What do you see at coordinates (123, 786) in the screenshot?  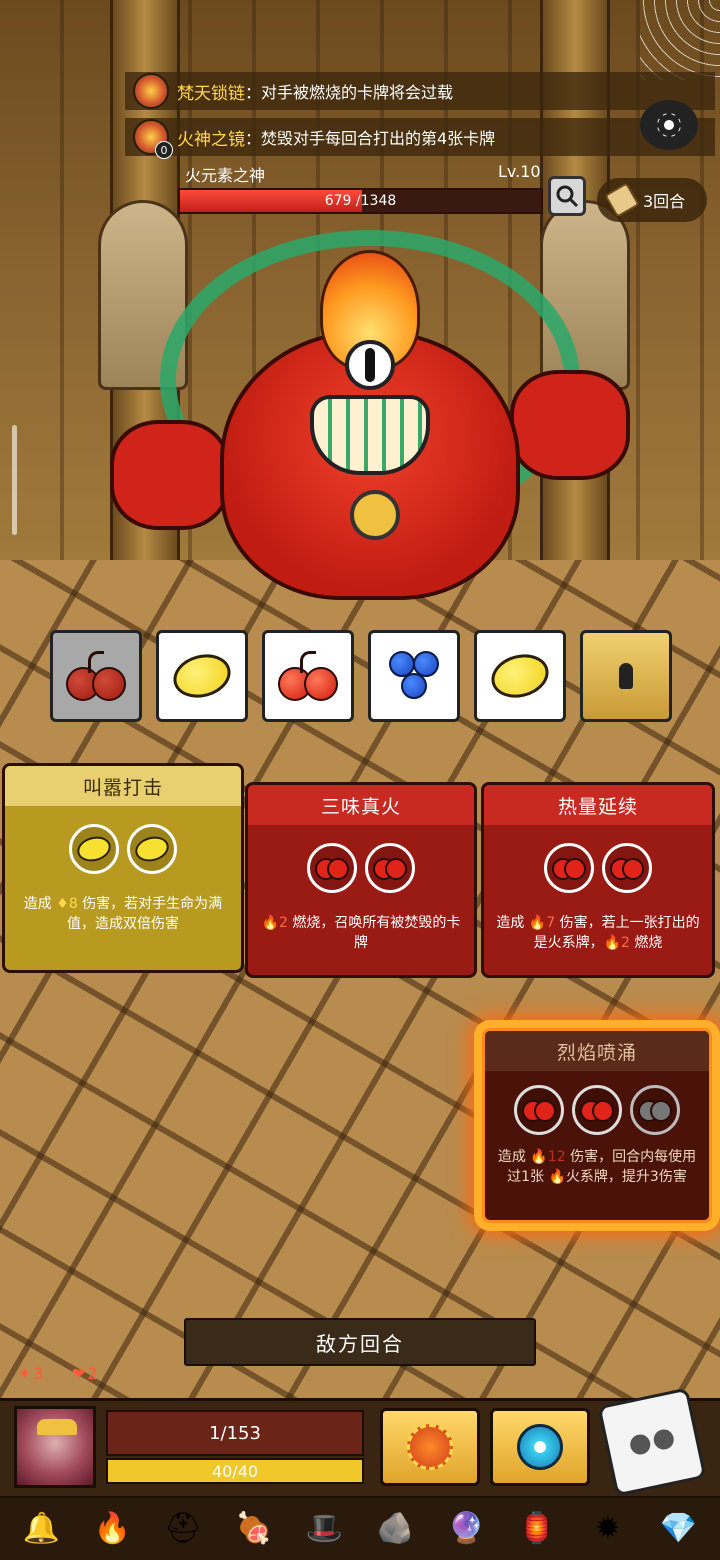 I see `card-title: 叫嚣打击` at bounding box center [123, 786].